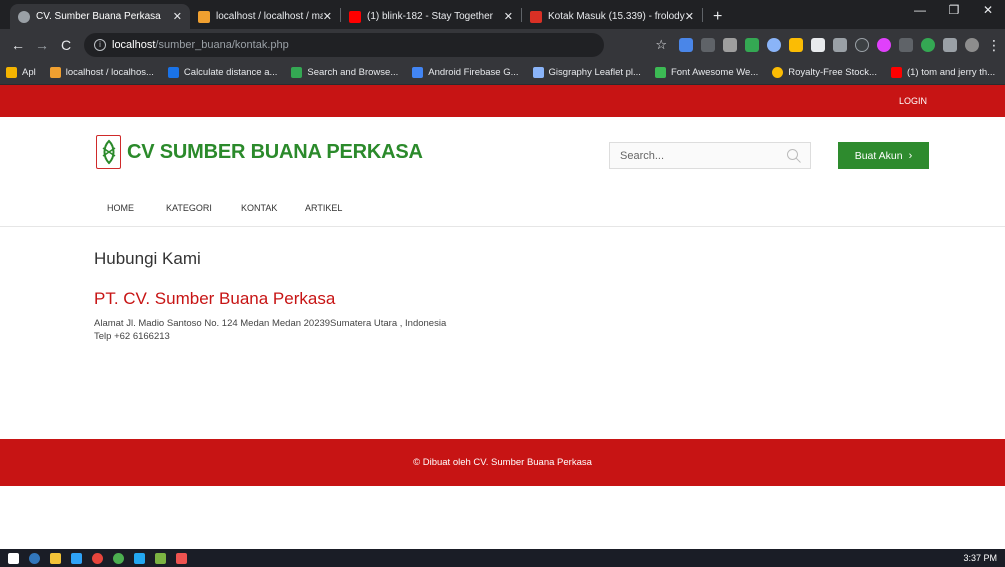  Describe the element at coordinates (502, 153) in the screenshot. I see `site-header: CV SUMBER BUANA PERKASA Buat Akun ›` at that location.